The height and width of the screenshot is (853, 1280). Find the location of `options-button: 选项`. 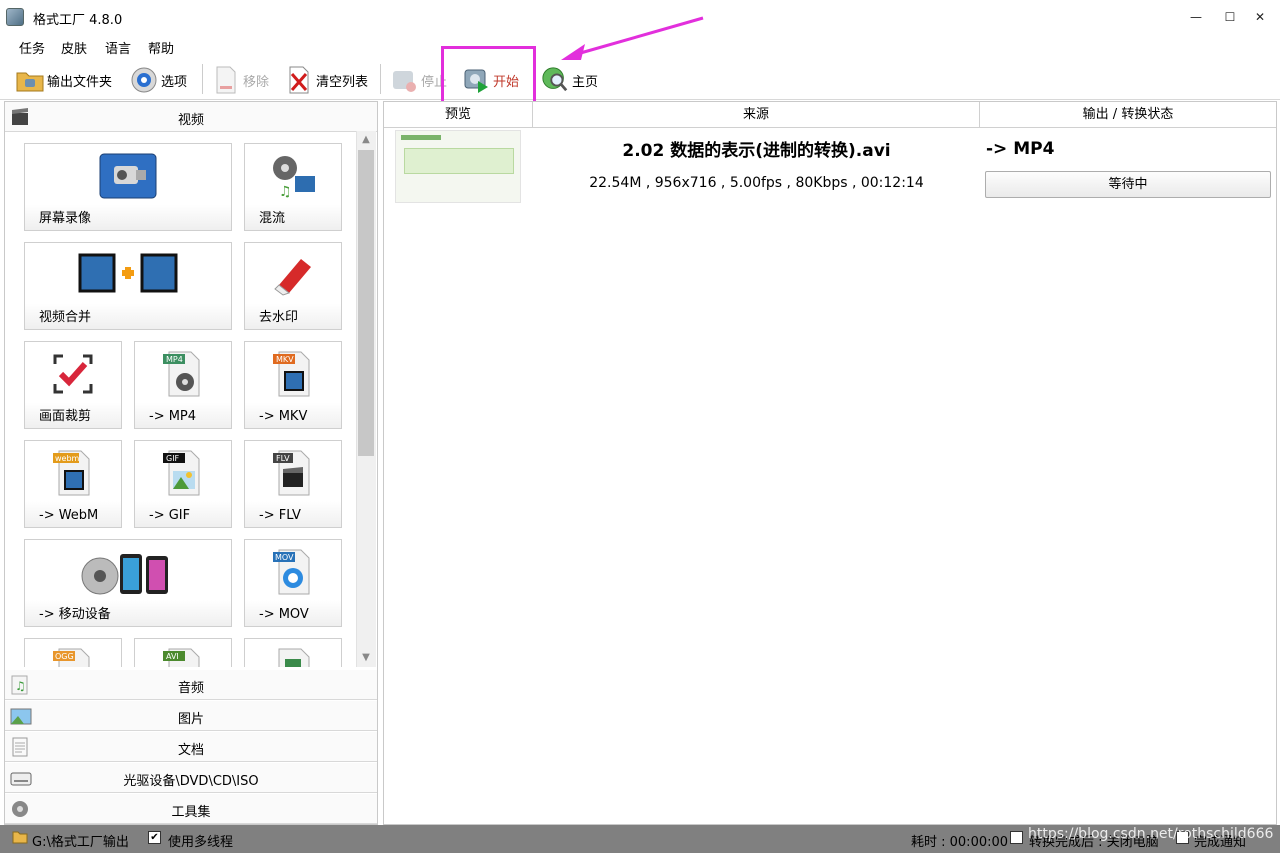

options-button: 选项 is located at coordinates (158, 80).